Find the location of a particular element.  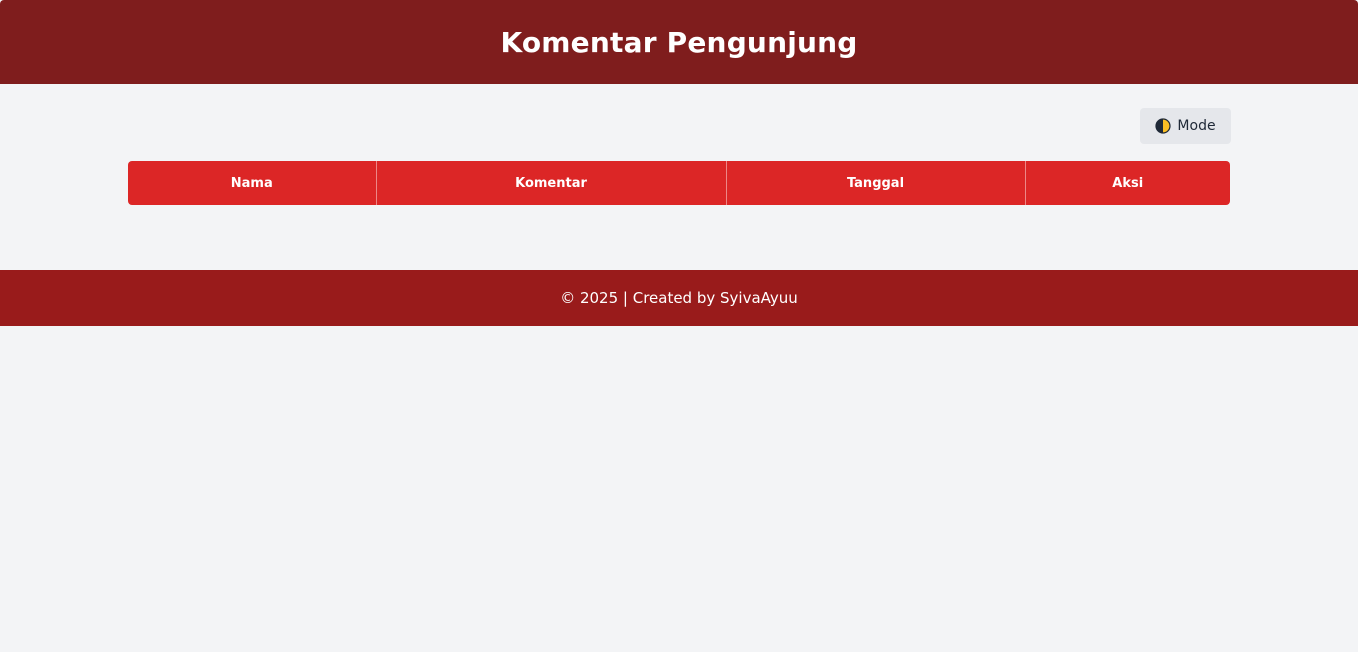

table-header-row: Nama Komentar Tanggal Aksi is located at coordinates (679, 183).